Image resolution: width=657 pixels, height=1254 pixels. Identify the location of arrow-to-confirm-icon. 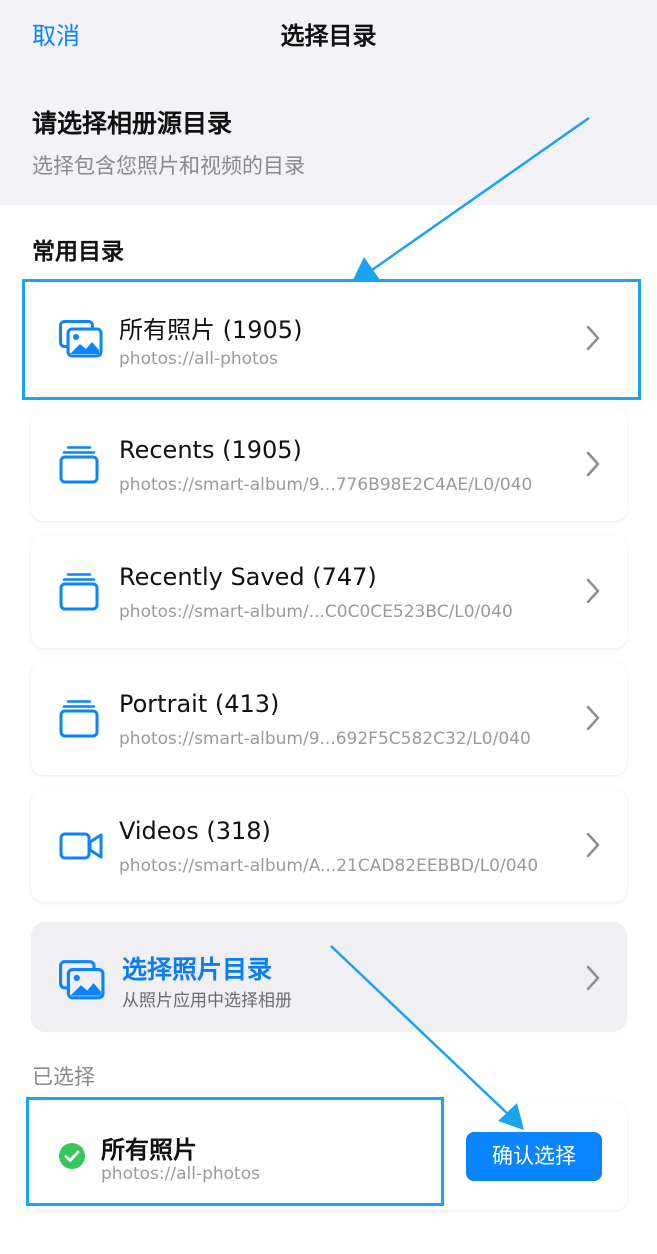
(427, 1037).